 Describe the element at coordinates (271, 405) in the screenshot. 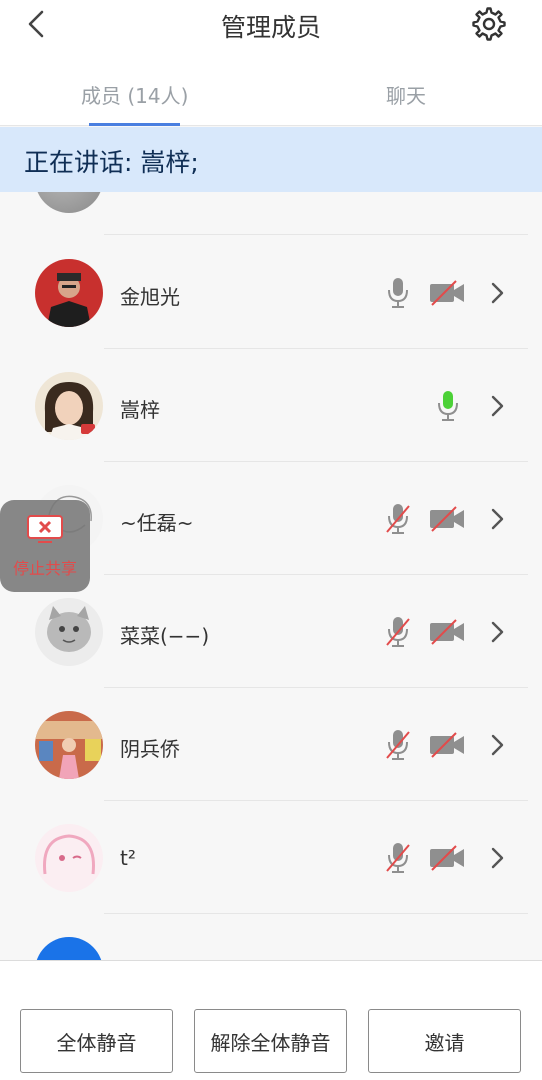

I see `member-row: 嵩梓` at that location.